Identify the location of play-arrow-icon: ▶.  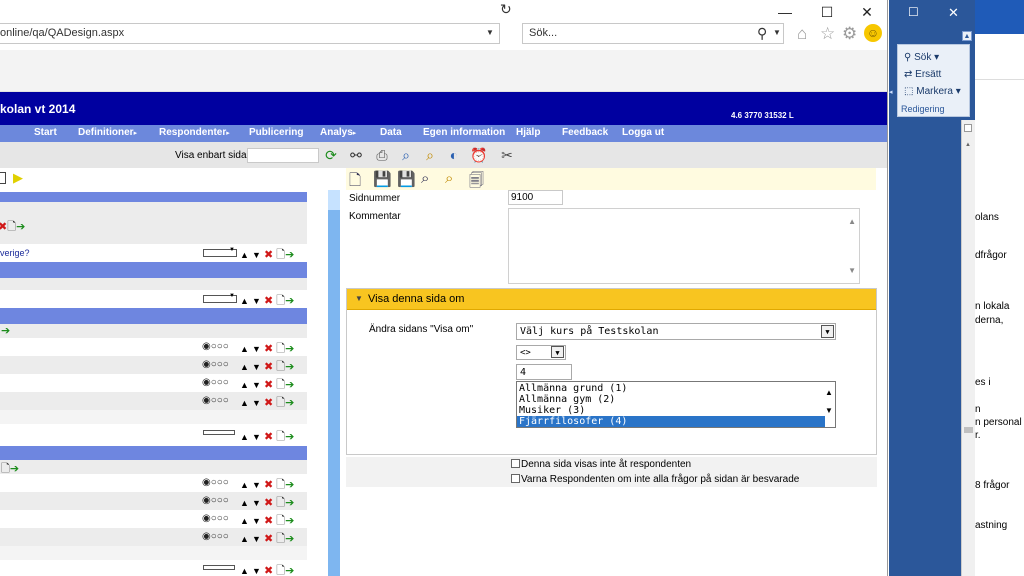
(18, 178).